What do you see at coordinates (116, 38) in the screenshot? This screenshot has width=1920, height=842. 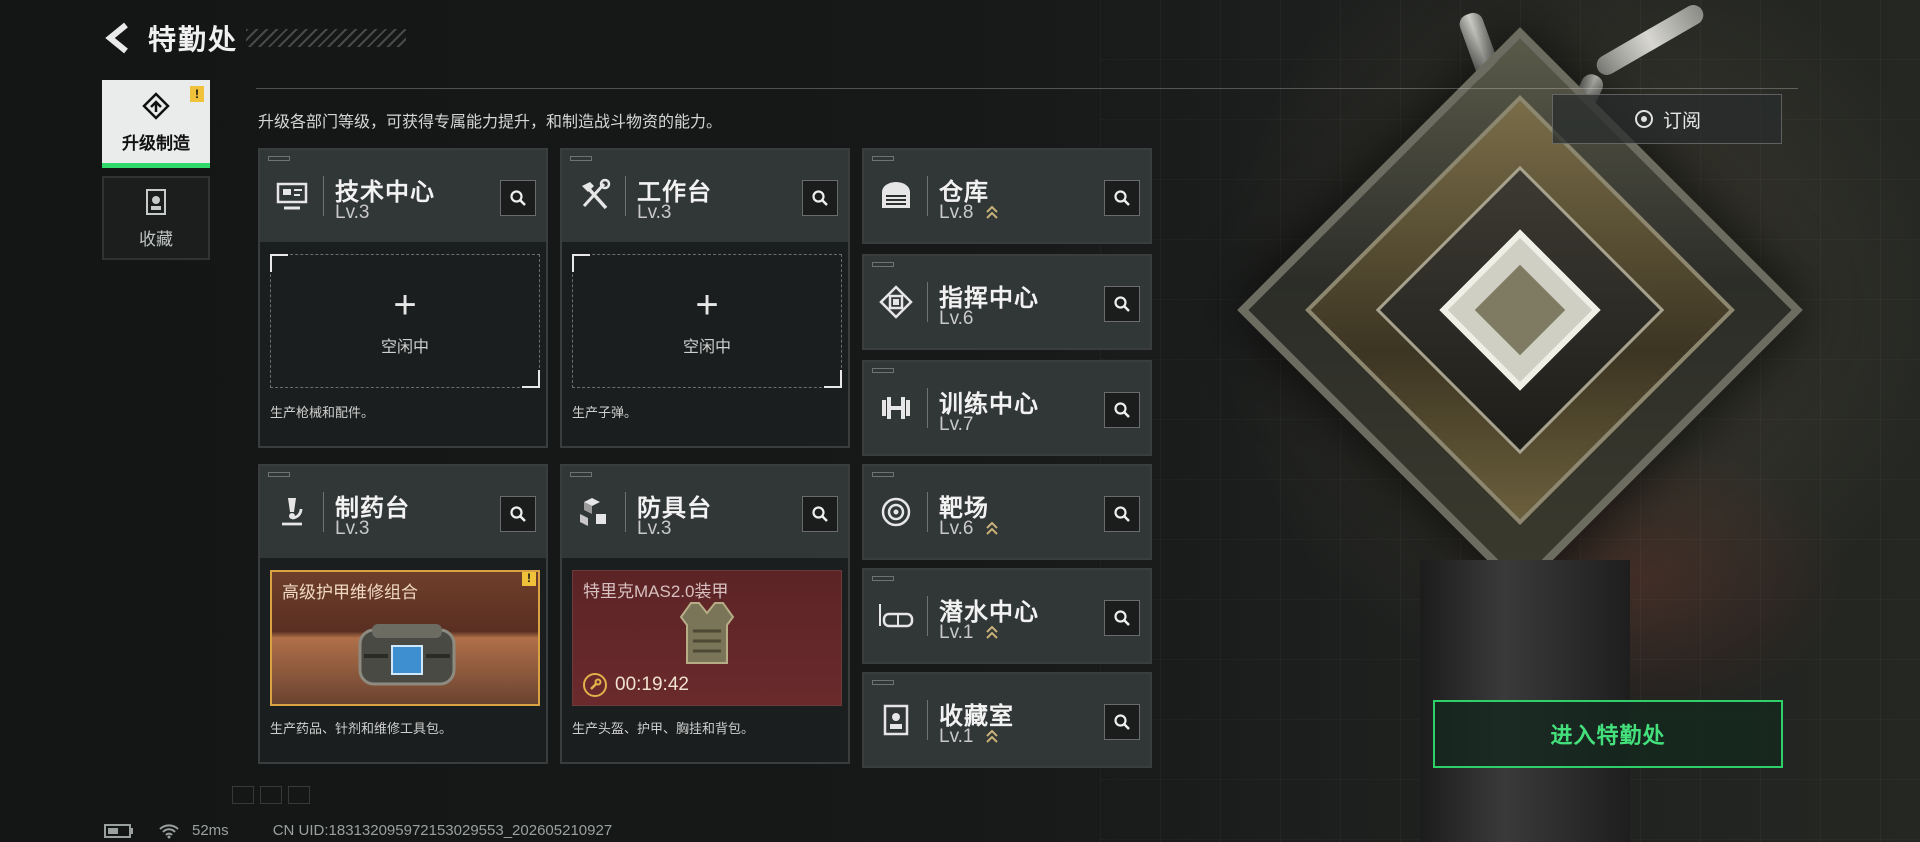 I see `back-arrow-icon` at bounding box center [116, 38].